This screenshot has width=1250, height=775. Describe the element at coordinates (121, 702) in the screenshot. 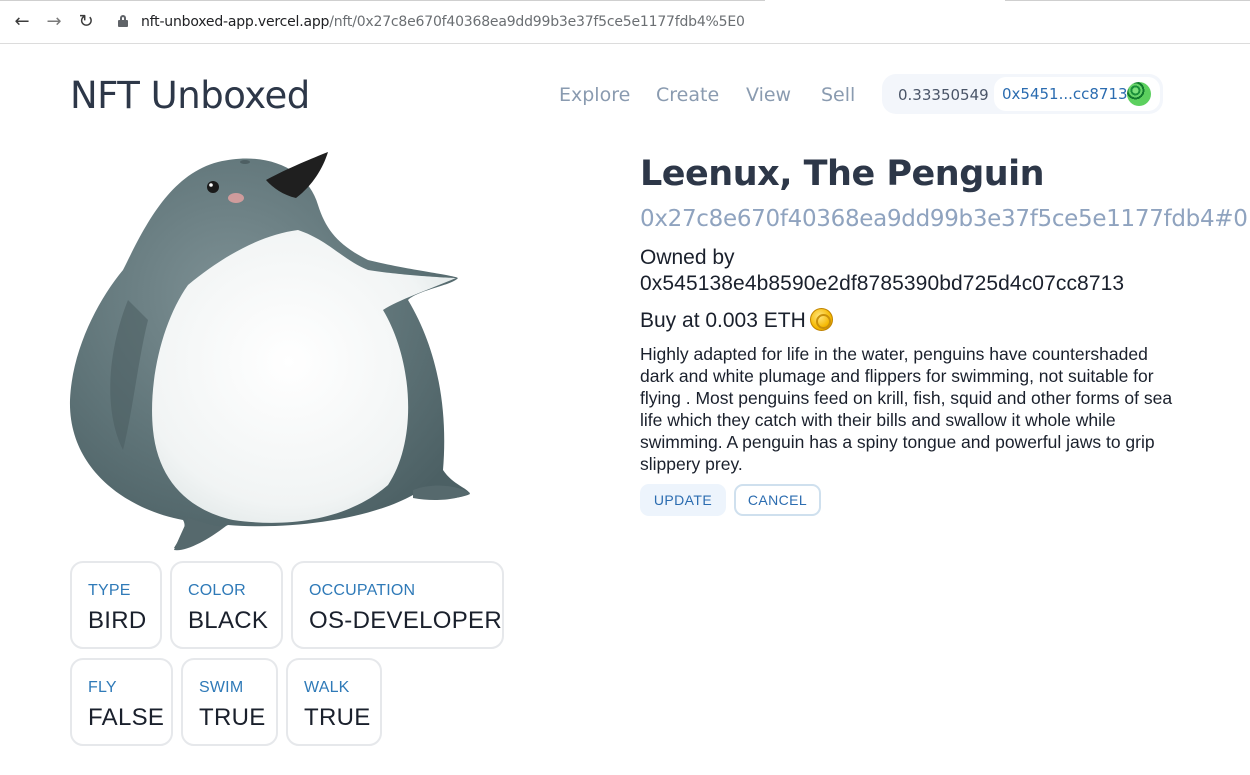

I see `property-fly-card: FLY FALSE` at that location.